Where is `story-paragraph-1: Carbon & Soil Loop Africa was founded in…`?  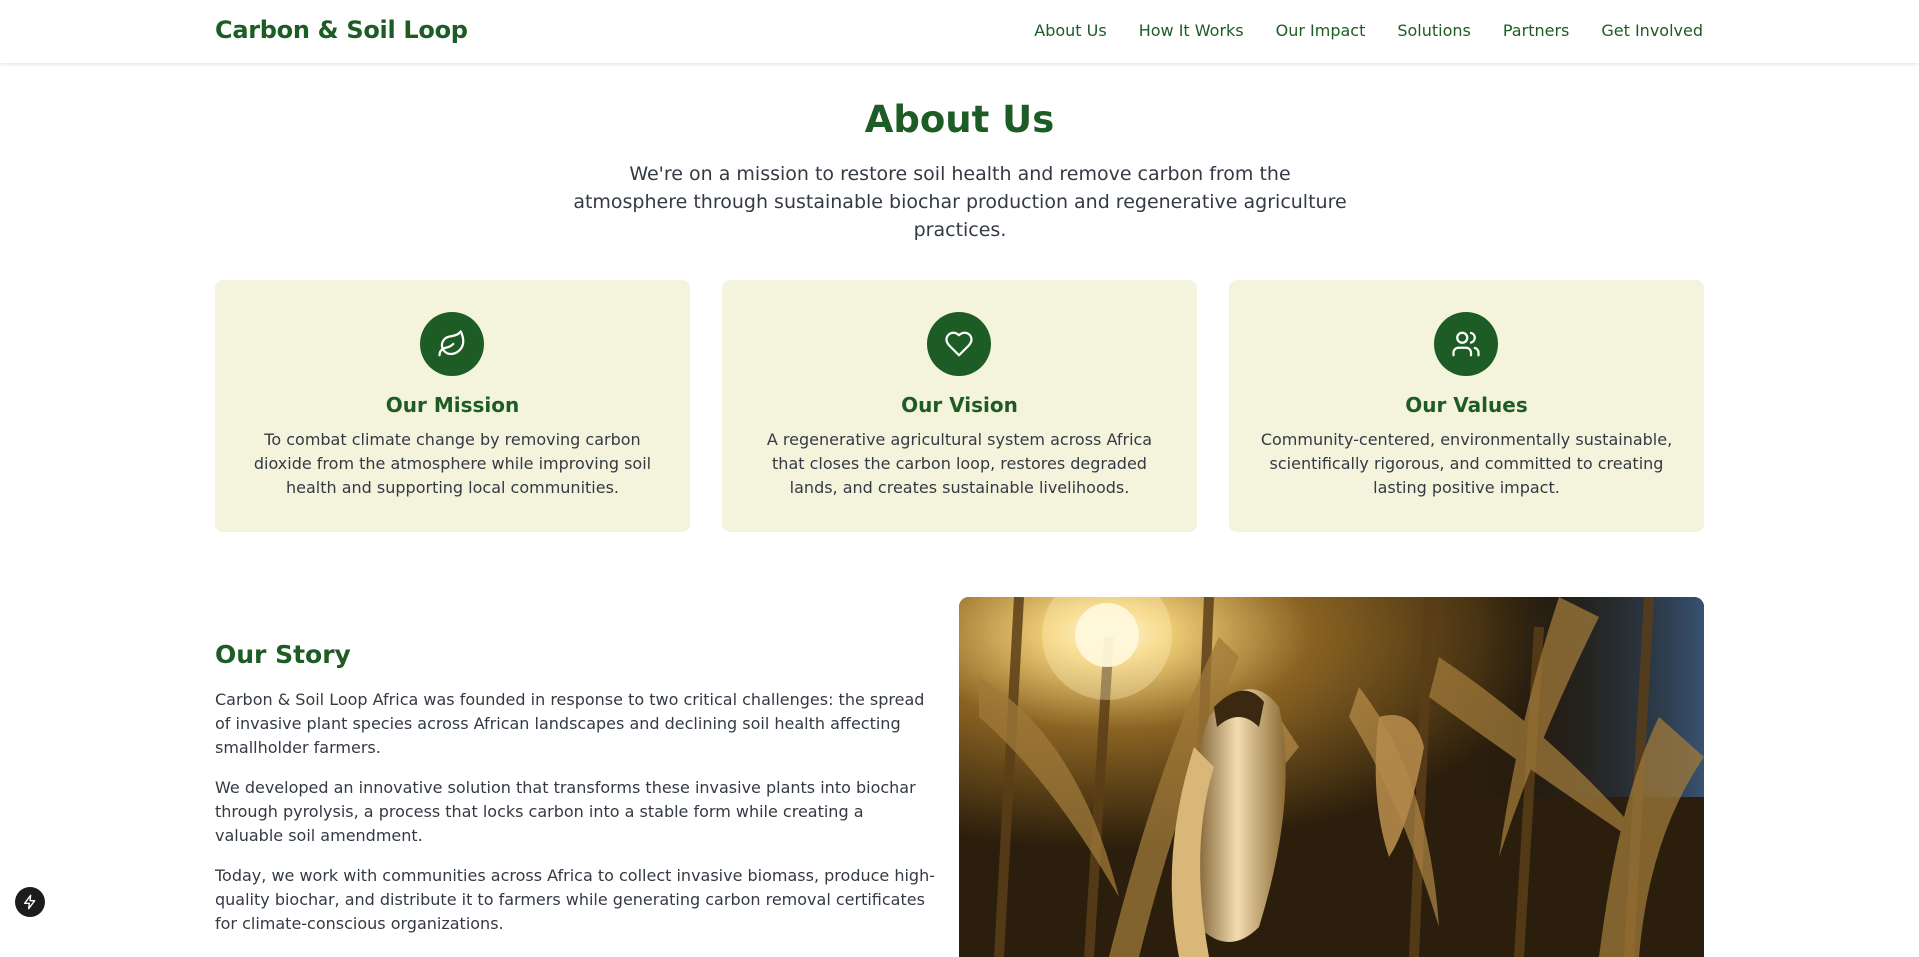 story-paragraph-1: Carbon & Soil Loop Africa was founded in… is located at coordinates (570, 723).